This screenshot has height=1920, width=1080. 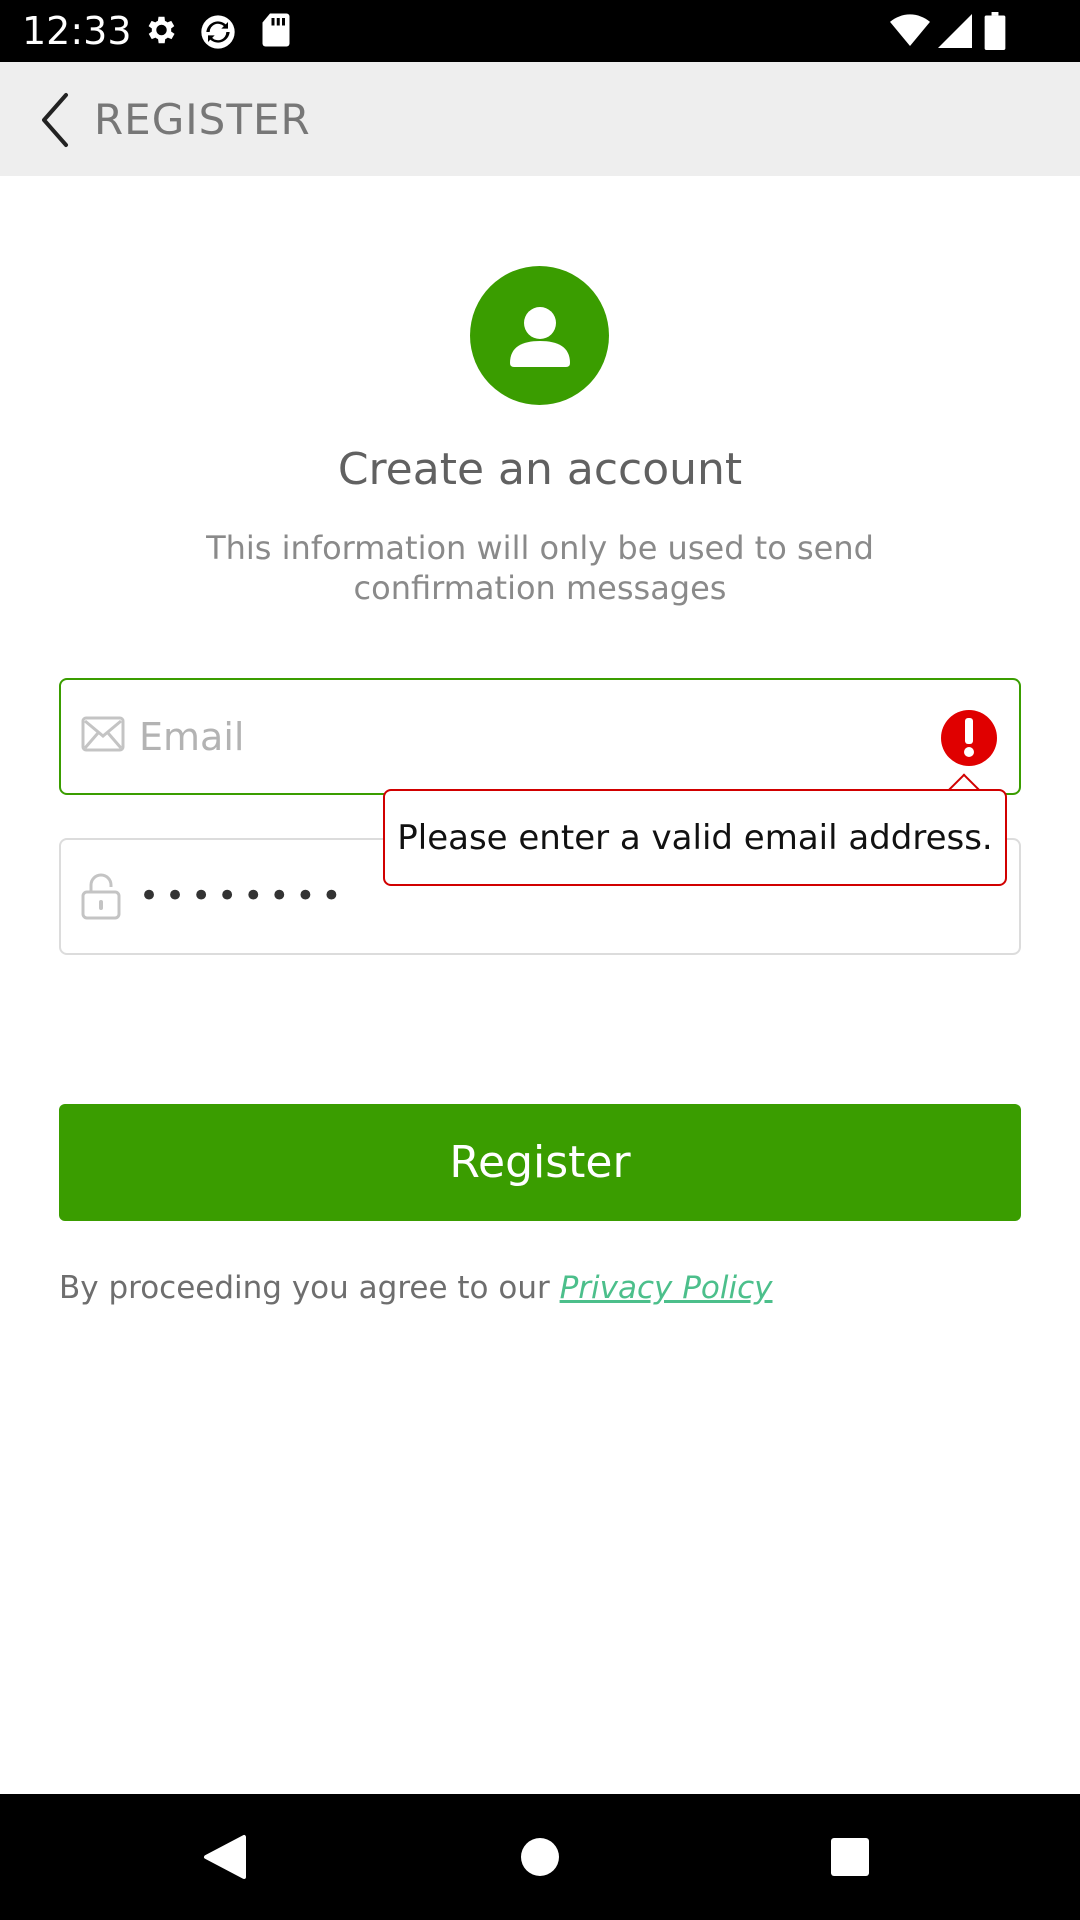 I want to click on circle-home-icon, so click(x=540, y=1857).